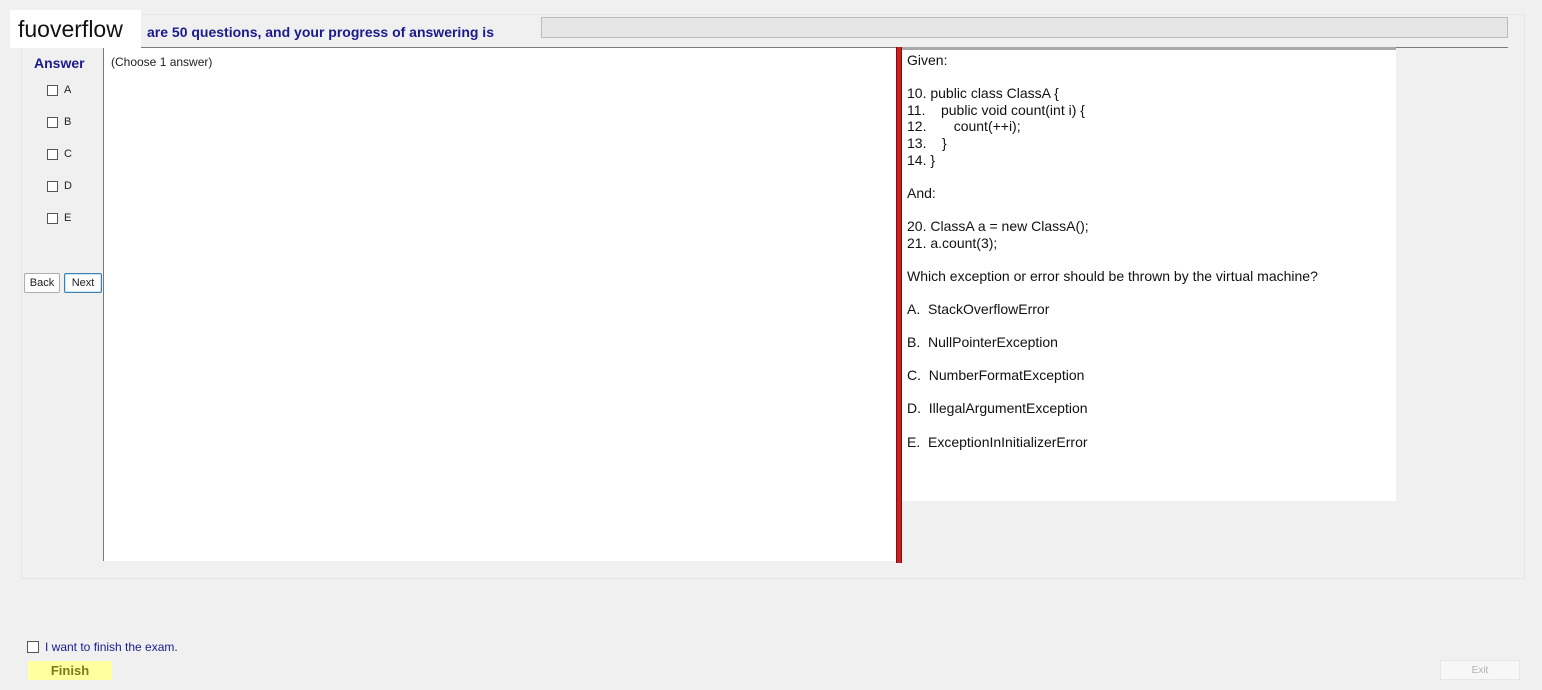 The width and height of the screenshot is (1542, 690). I want to click on question-line: B. NullPointerException, so click(982, 342).